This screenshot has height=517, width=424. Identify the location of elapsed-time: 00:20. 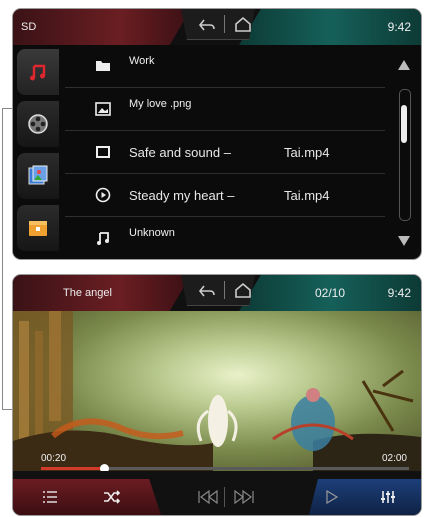
(54, 458).